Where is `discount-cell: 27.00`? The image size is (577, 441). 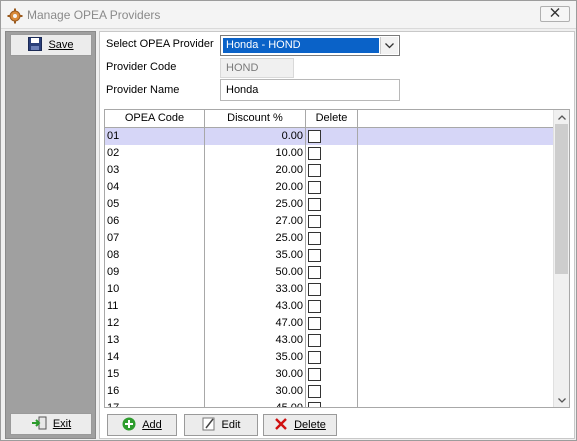 discount-cell: 27.00 is located at coordinates (255, 221).